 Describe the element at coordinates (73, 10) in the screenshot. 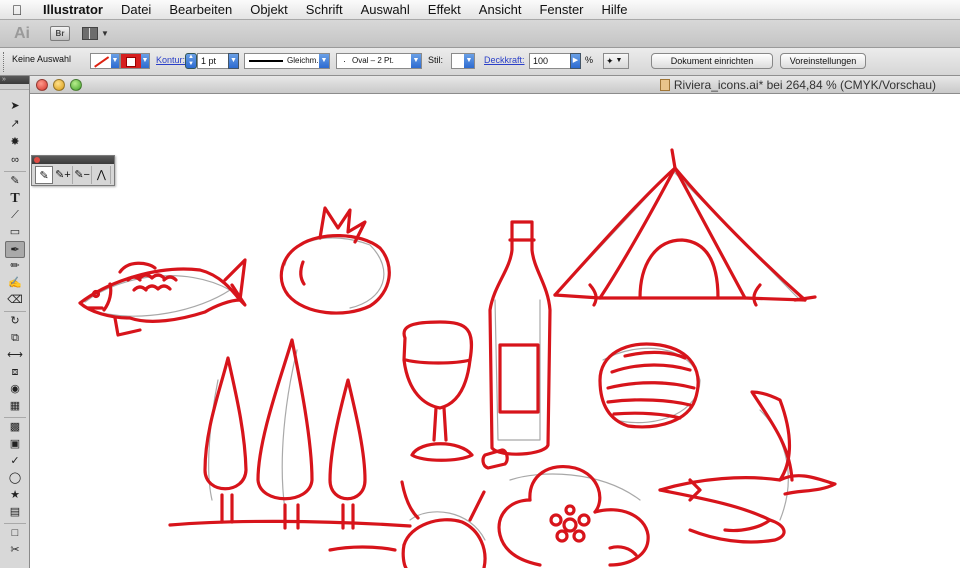

I see `menu-illustrator: Illustrator` at that location.